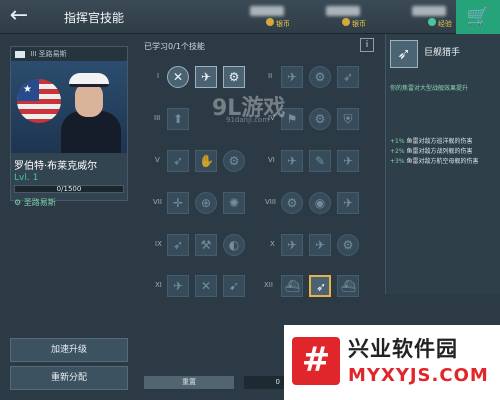  Describe the element at coordinates (178, 203) in the screenshot. I see `skill-slot: ✛` at that location.